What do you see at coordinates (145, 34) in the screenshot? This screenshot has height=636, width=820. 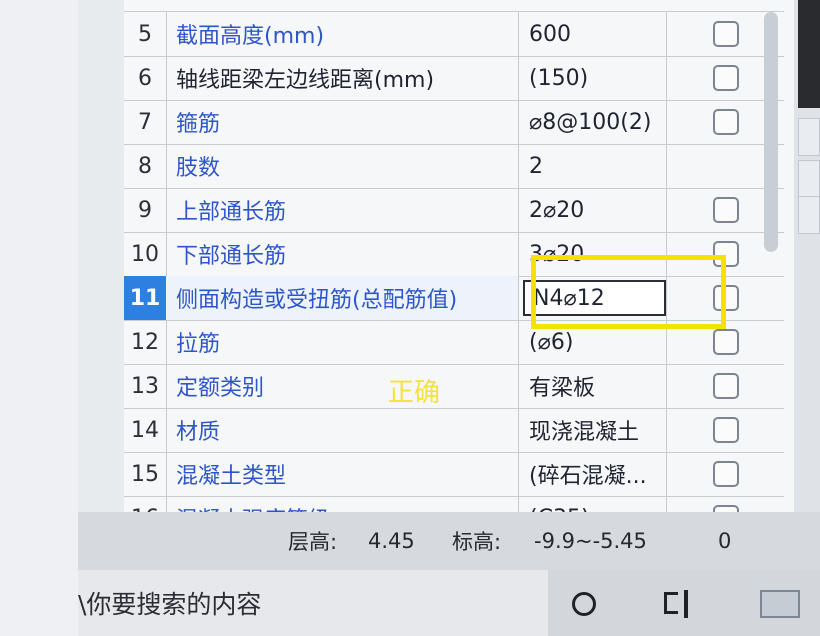 I see `row-number: 5` at bounding box center [145, 34].